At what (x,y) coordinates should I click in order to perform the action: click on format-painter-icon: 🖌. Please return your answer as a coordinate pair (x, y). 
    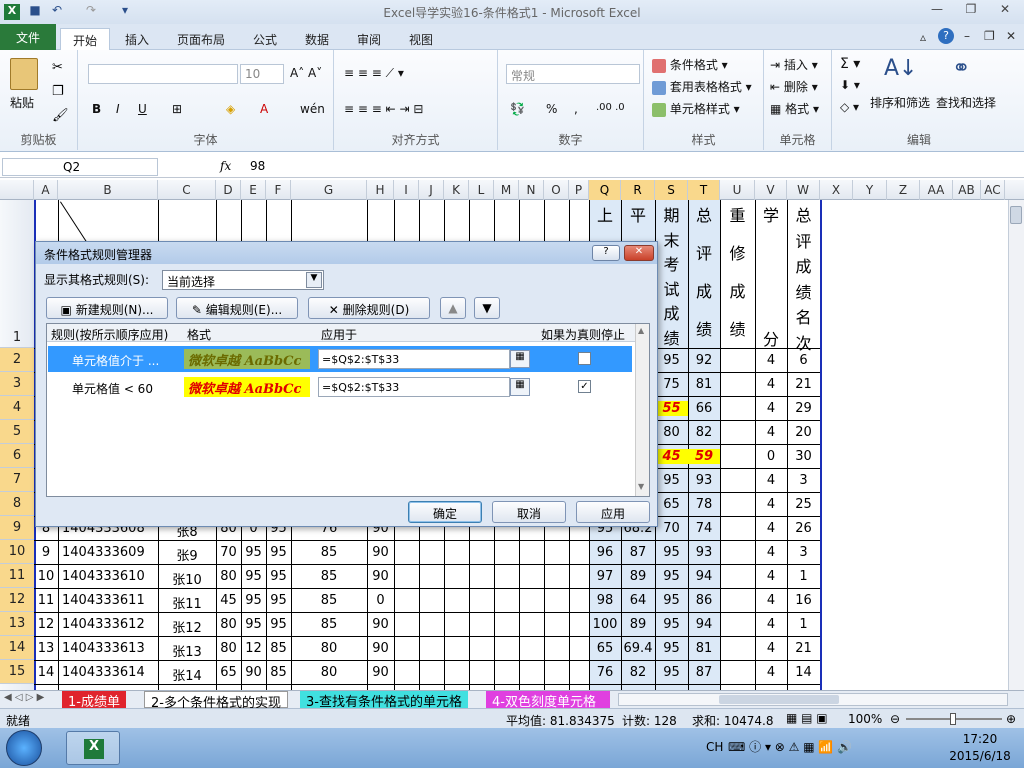
    Looking at the image, I should click on (60, 115).